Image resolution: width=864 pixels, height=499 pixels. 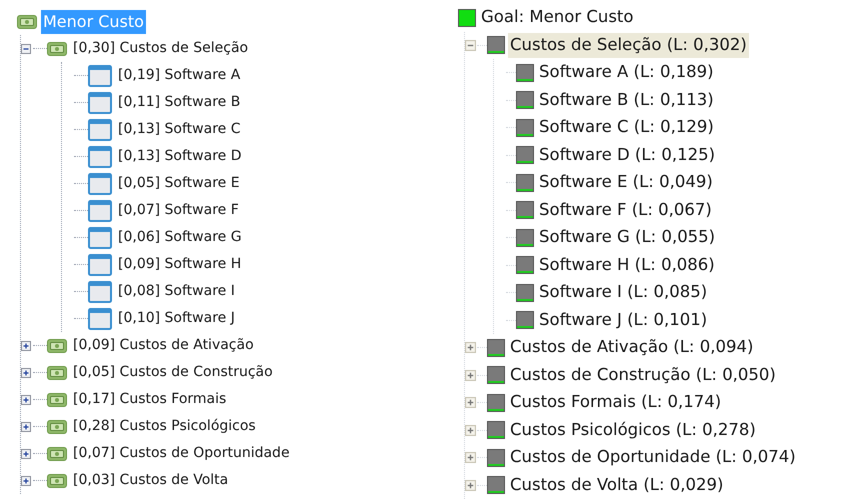 What do you see at coordinates (626, 127) in the screenshot?
I see `tree-item: Software C (L: 0,129)` at bounding box center [626, 127].